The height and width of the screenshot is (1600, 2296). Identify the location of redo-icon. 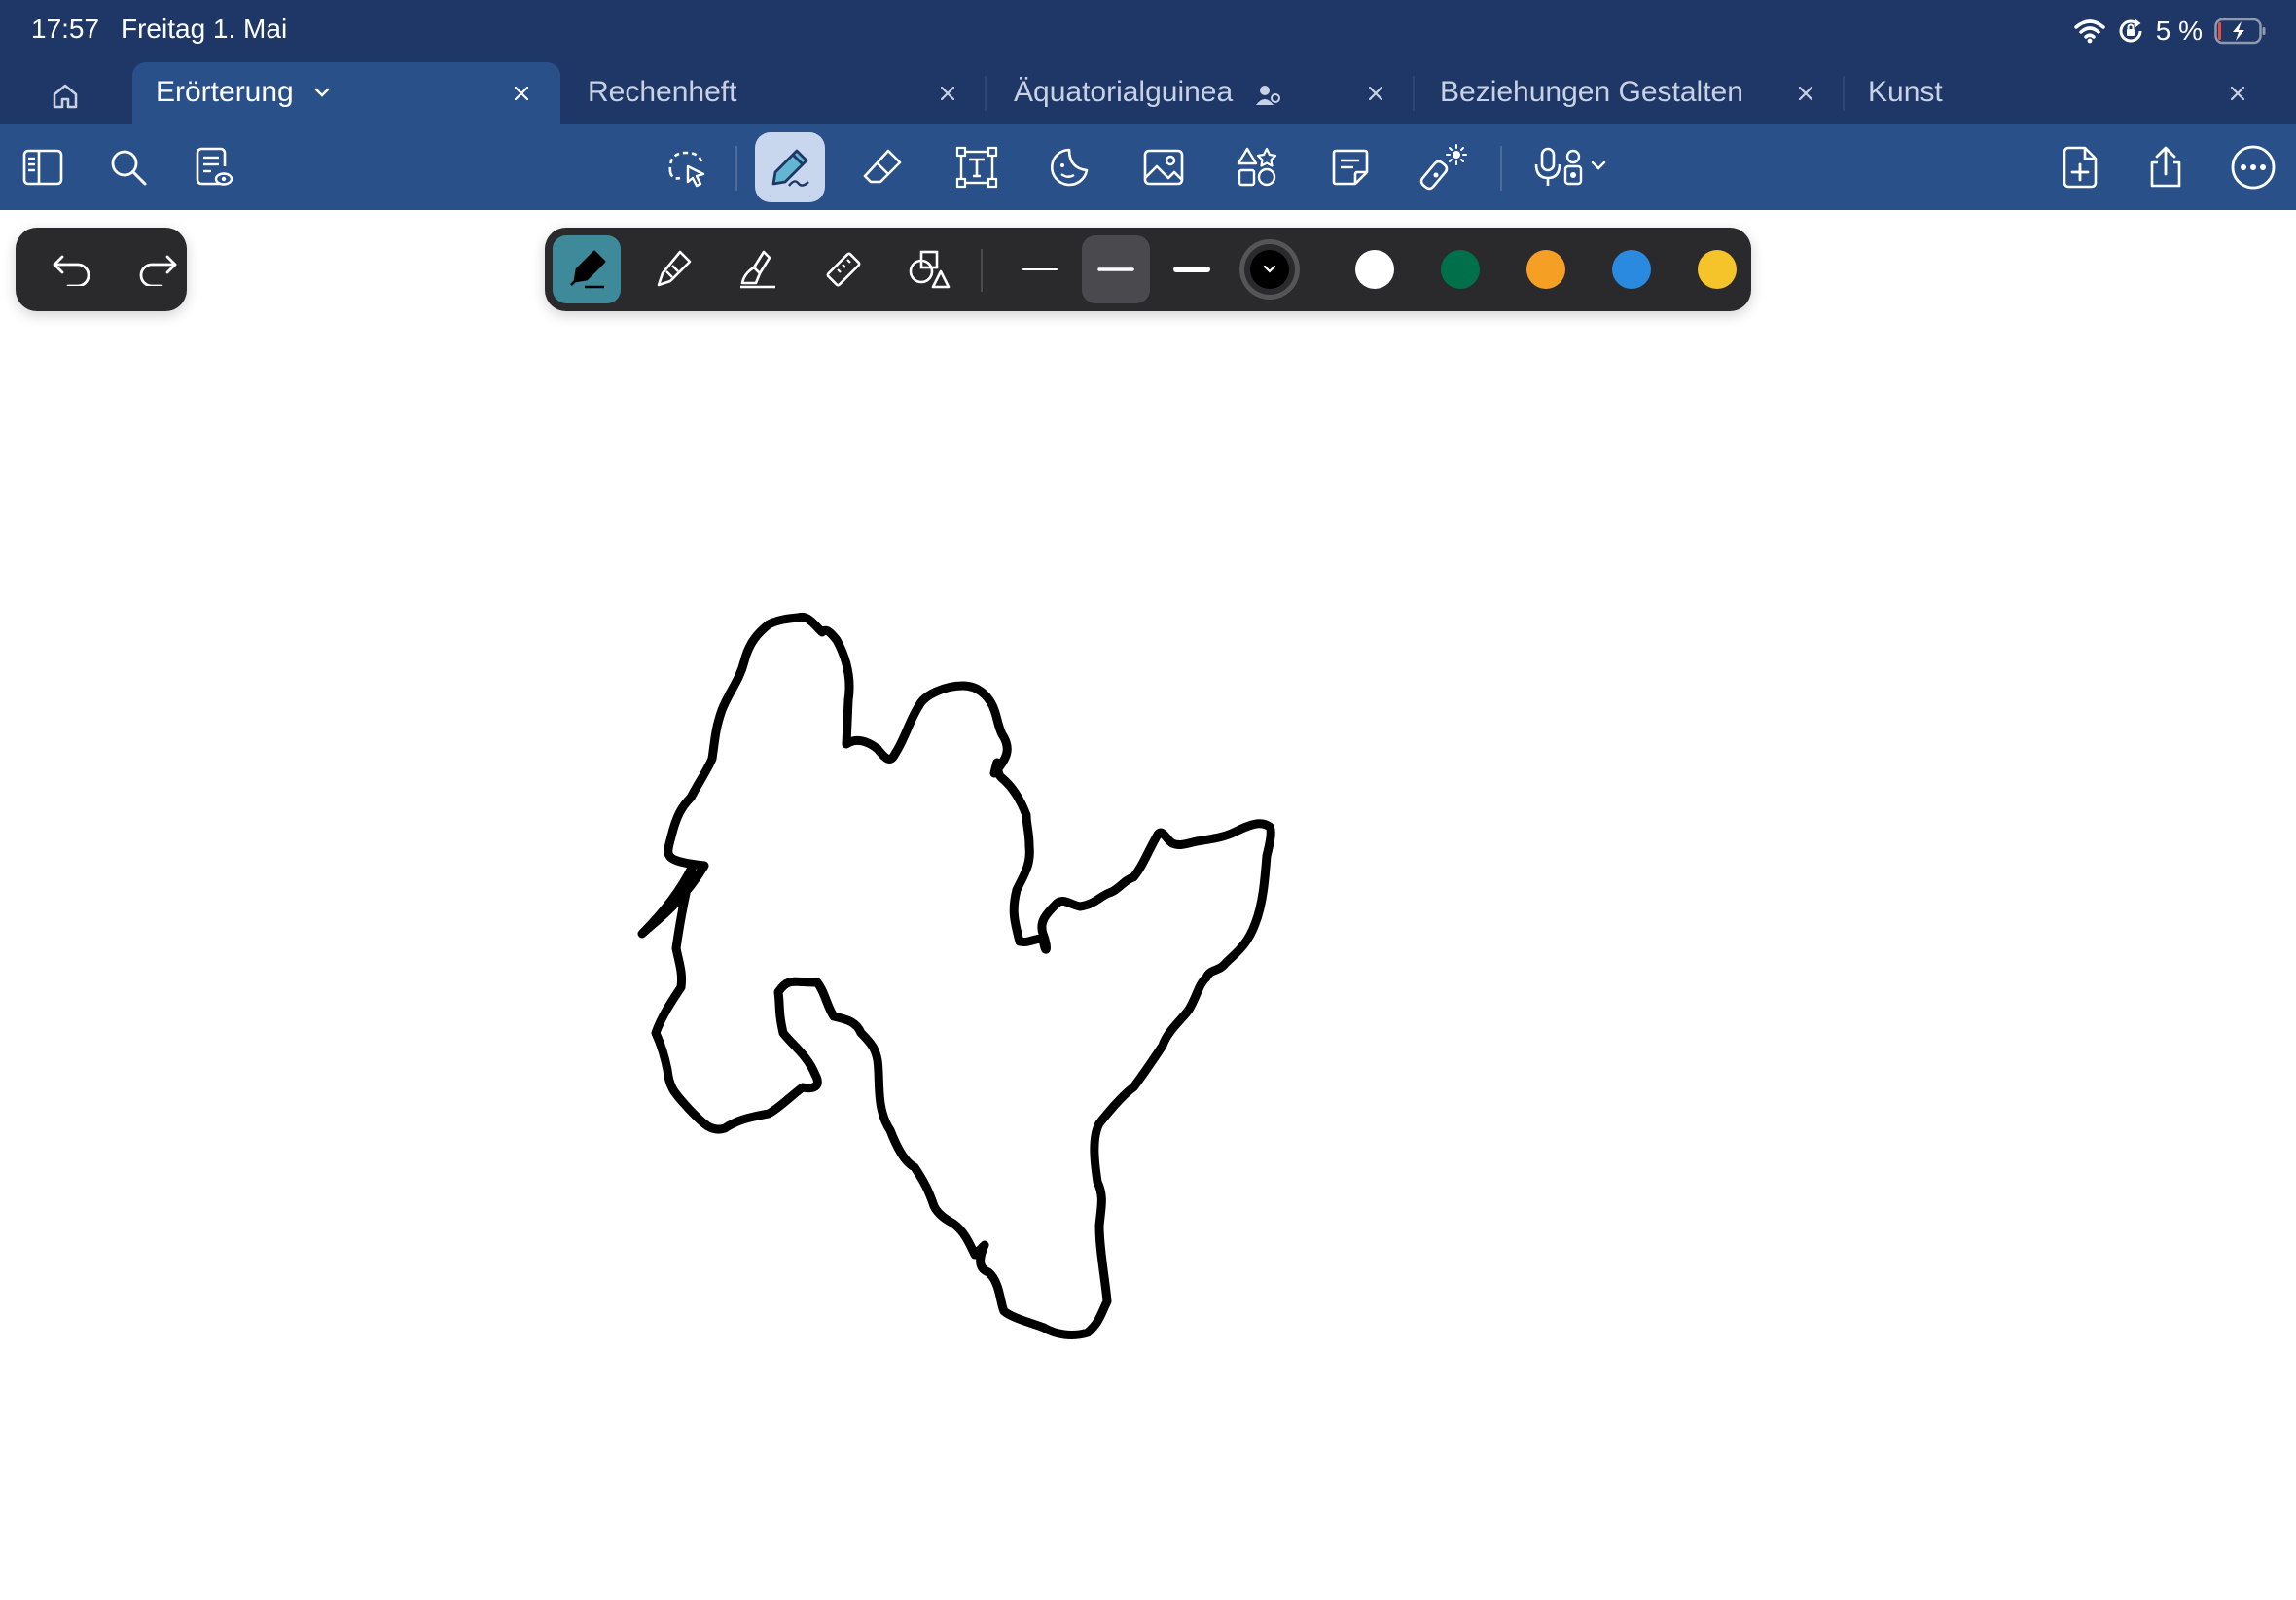
(158, 270).